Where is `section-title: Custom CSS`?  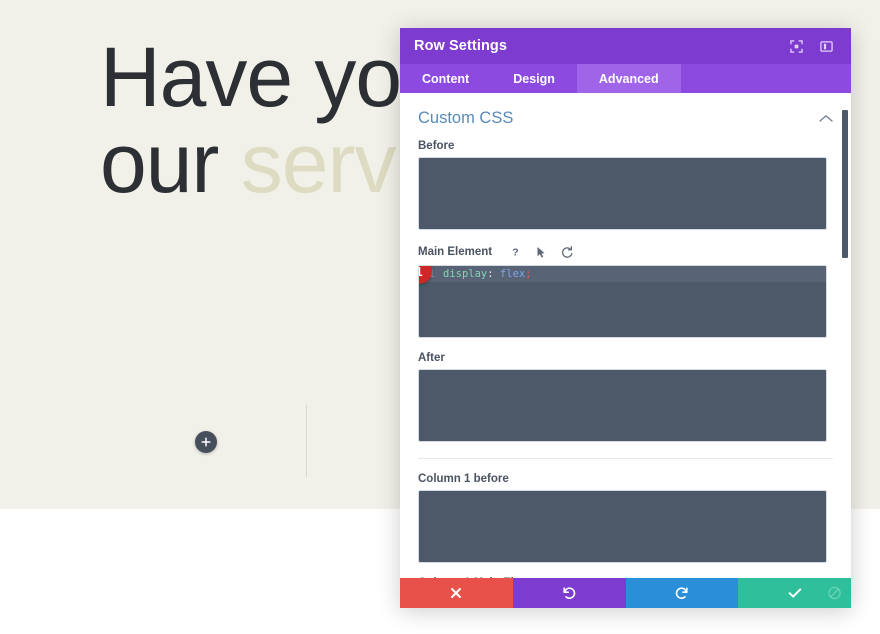 section-title: Custom CSS is located at coordinates (466, 118).